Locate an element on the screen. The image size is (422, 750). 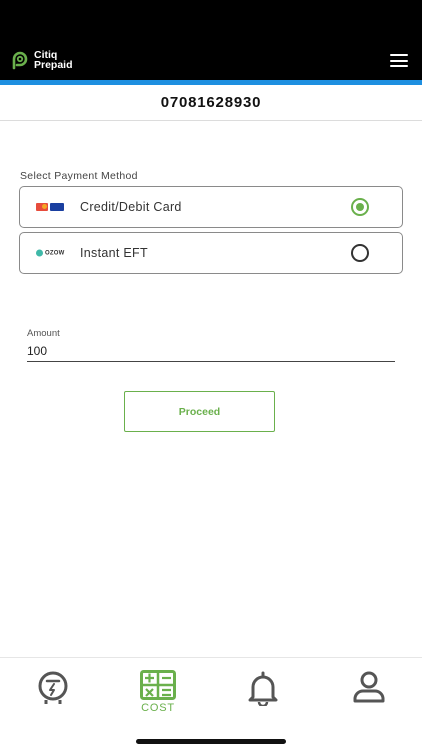
mastercard-icon is located at coordinates (42, 207).